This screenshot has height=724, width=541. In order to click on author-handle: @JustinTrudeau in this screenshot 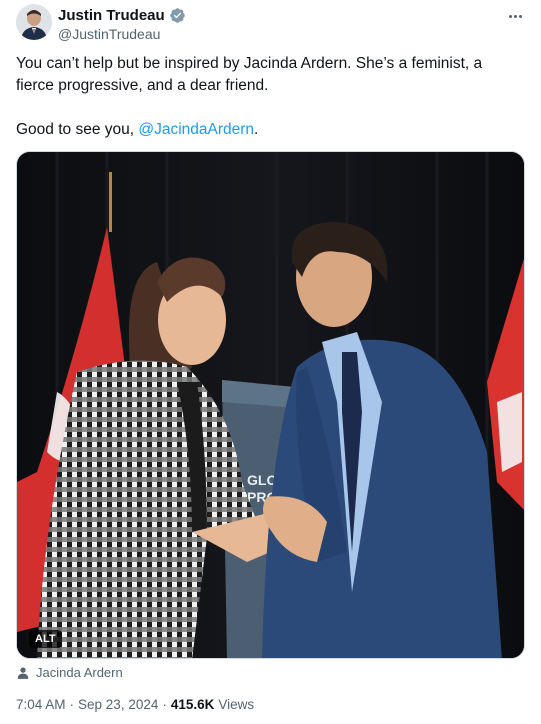, I will do `click(109, 34)`.